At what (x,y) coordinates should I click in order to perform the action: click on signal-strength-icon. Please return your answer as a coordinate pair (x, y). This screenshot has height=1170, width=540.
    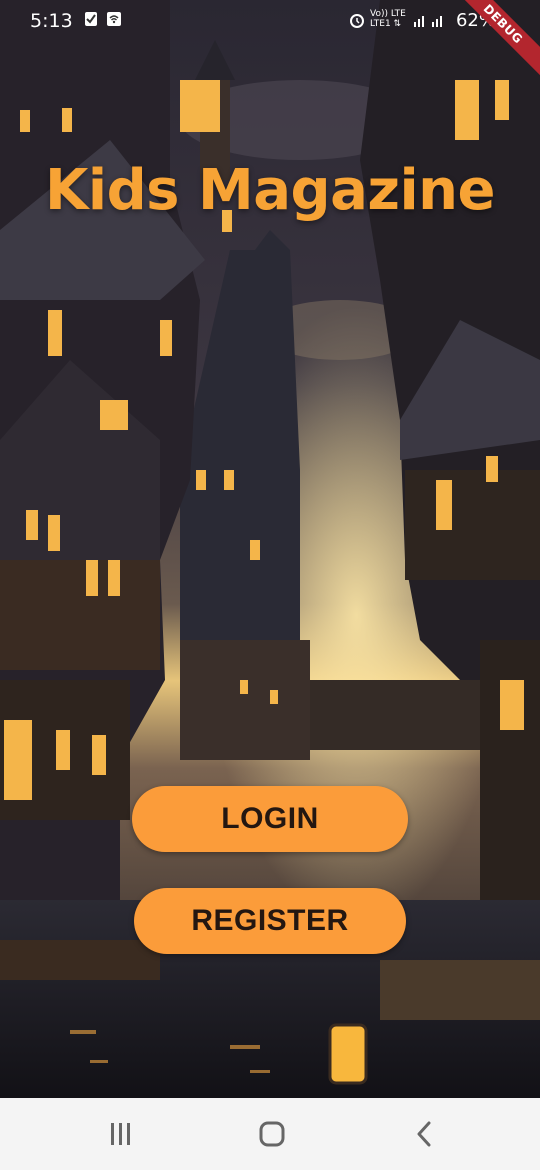
    Looking at the image, I should click on (430, 22).